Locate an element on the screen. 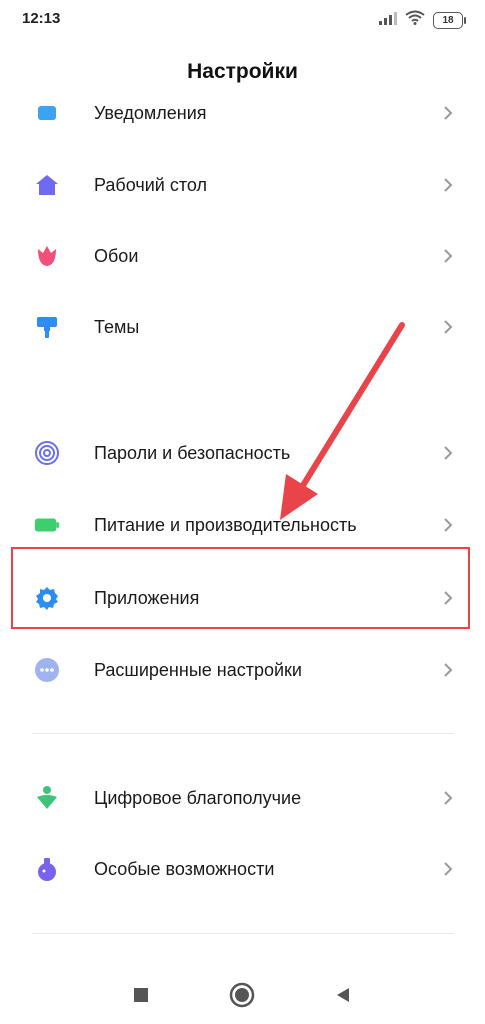 The image size is (485, 1024). fingerprint-icon is located at coordinates (47, 453).